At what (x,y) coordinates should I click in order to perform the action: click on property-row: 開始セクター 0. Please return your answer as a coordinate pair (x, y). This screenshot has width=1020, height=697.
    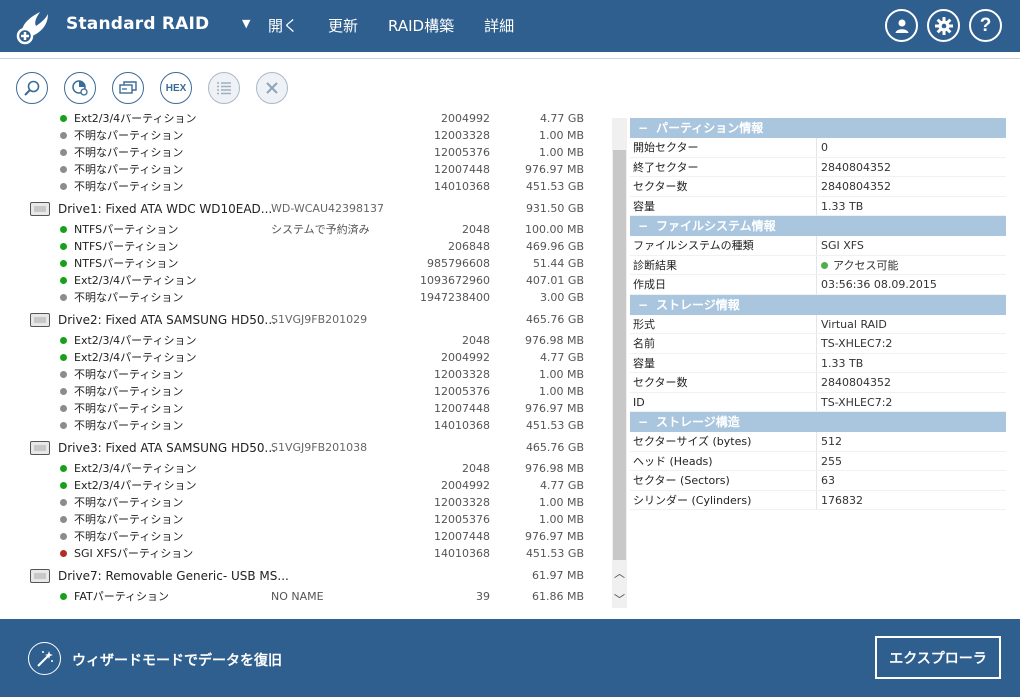
    Looking at the image, I should click on (818, 148).